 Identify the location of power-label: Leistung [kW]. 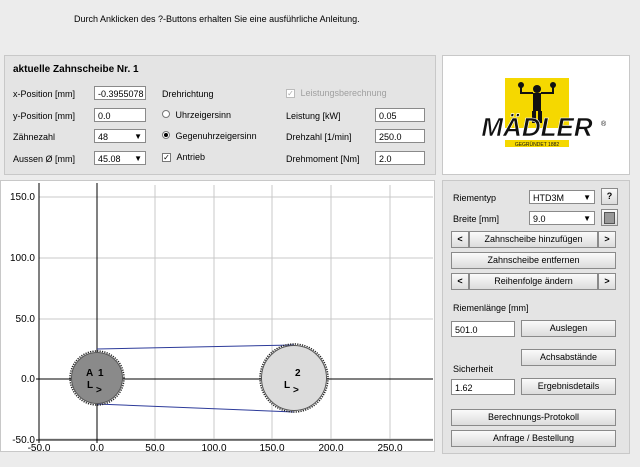
(313, 116).